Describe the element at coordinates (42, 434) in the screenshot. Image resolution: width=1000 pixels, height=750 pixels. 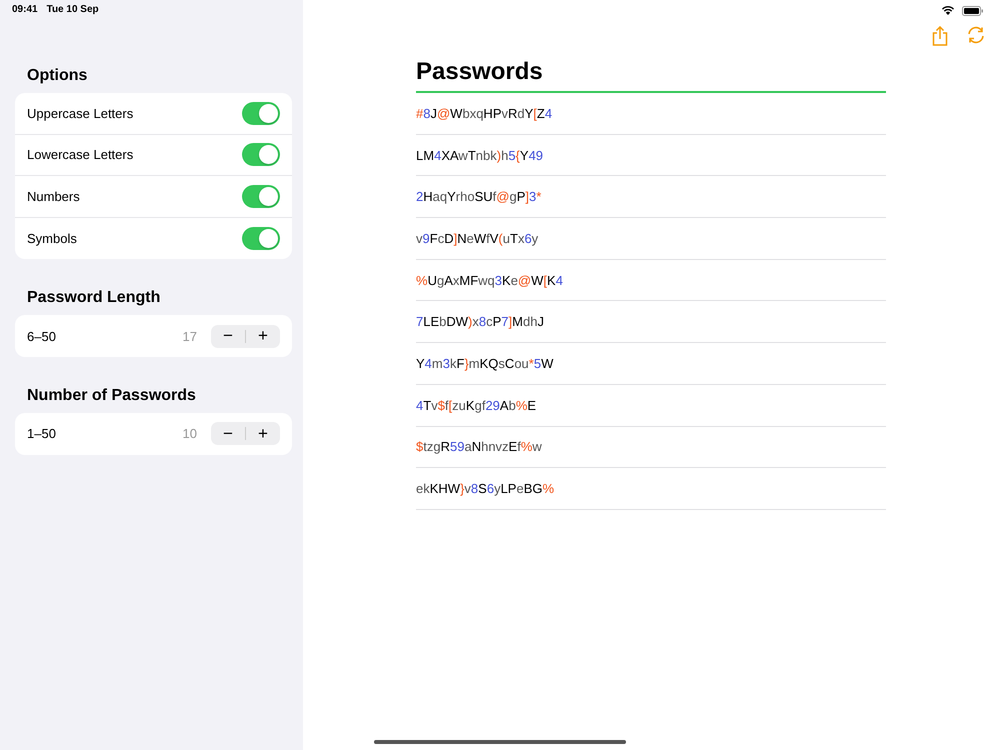
I see `range-label: 1–50` at that location.